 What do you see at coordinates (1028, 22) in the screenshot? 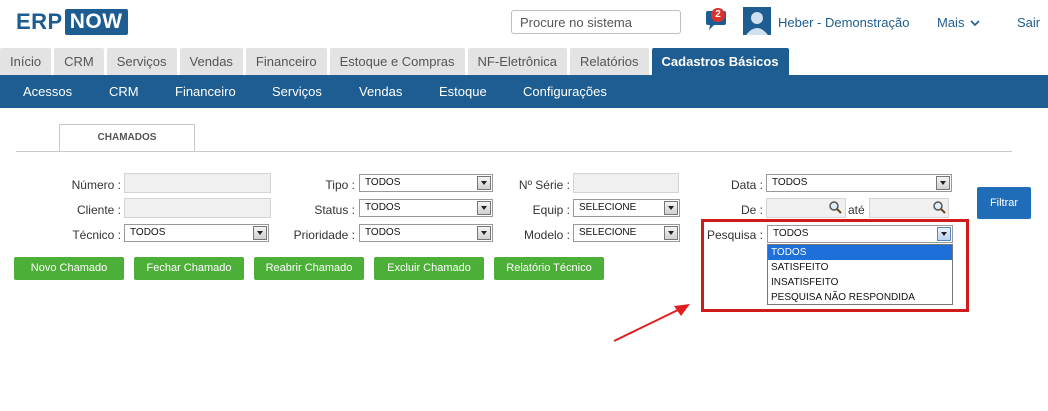
I see `logout-link: Sair` at bounding box center [1028, 22].